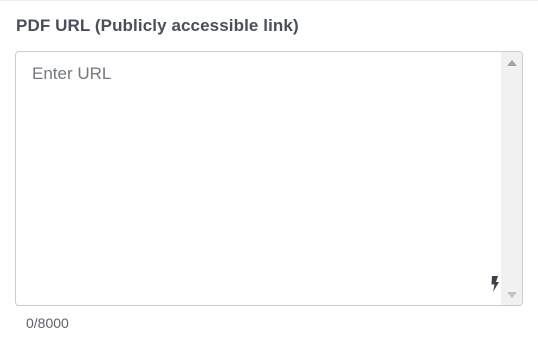 This screenshot has height=342, width=538. I want to click on textarea-scrollbar, so click(511, 178).